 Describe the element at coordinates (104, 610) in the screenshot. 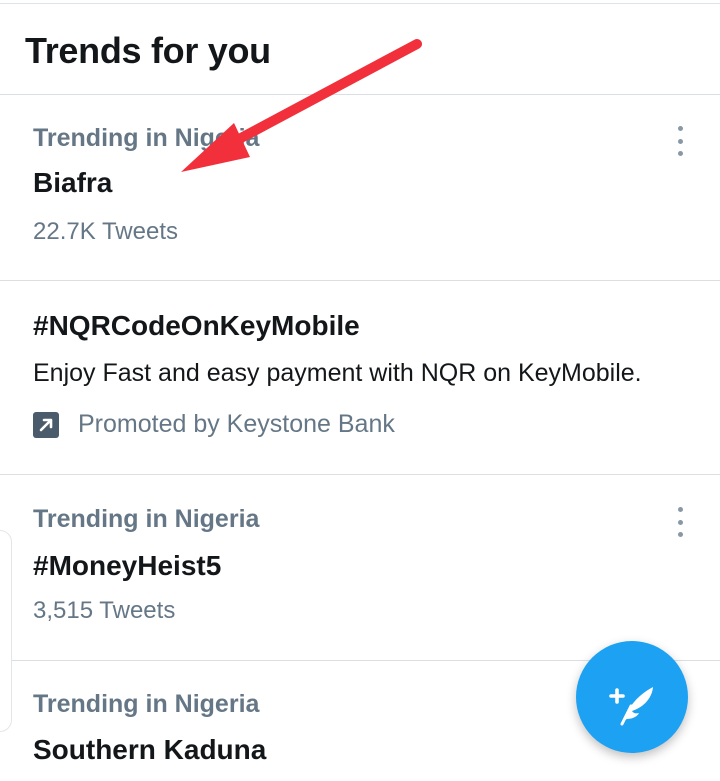

I see `trend-tweet-count: 3,515 Tweets` at that location.